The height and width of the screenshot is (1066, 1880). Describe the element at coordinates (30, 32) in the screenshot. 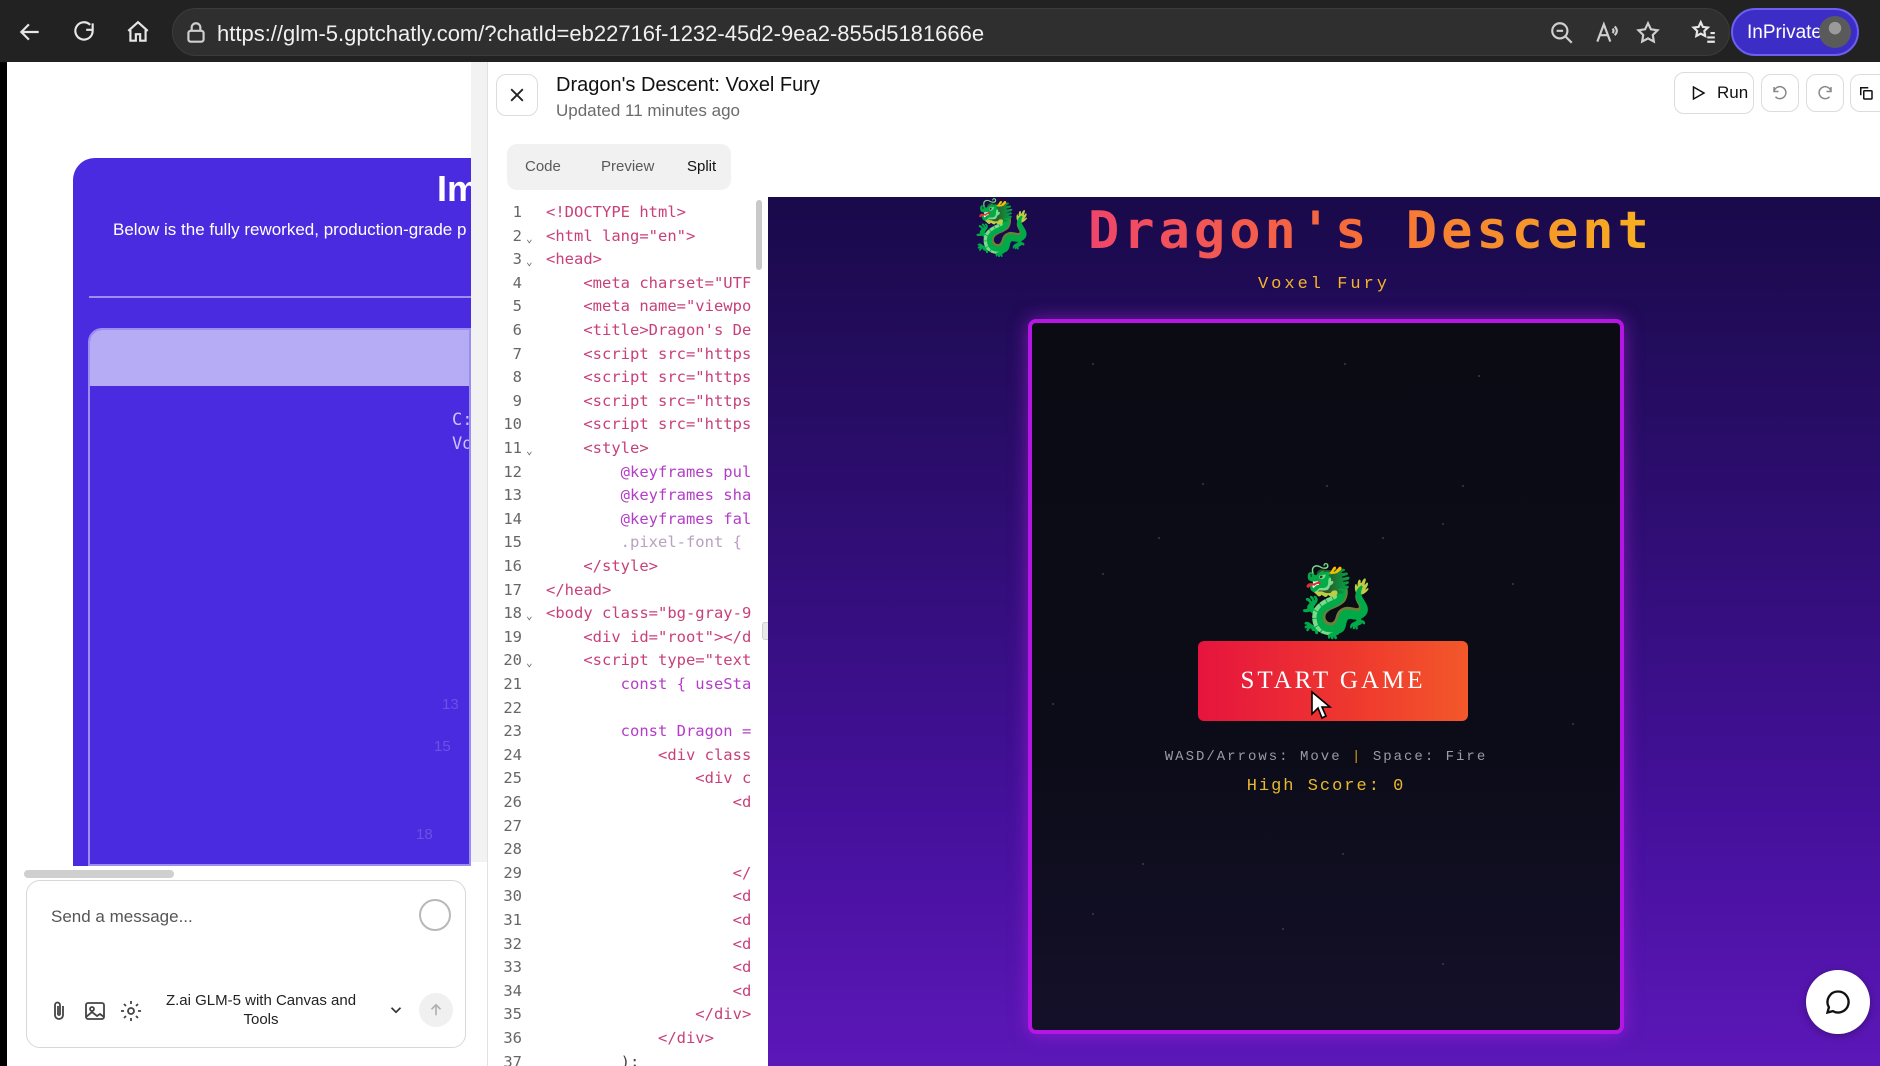

I see `back-icon` at that location.